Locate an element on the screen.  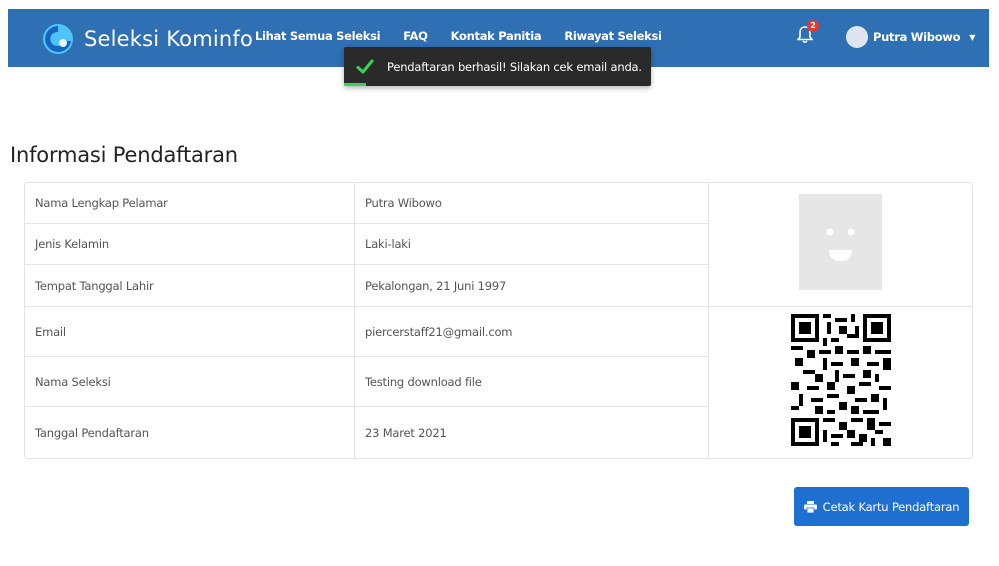
printer-icon is located at coordinates (810, 506).